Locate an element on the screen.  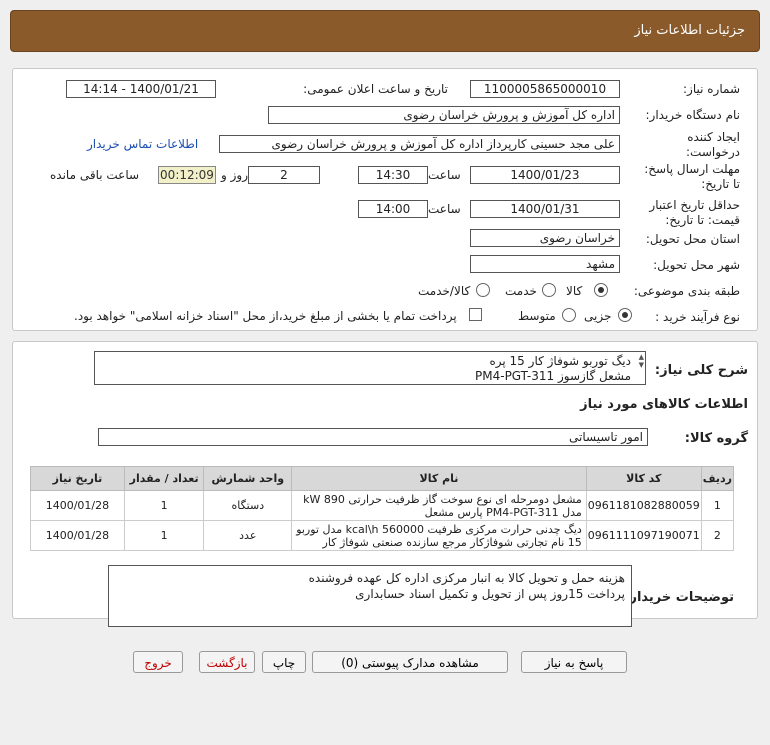
summary-line-1: دیگ توربو شوفاژ کار 15 پره is located at coordinates (560, 361).